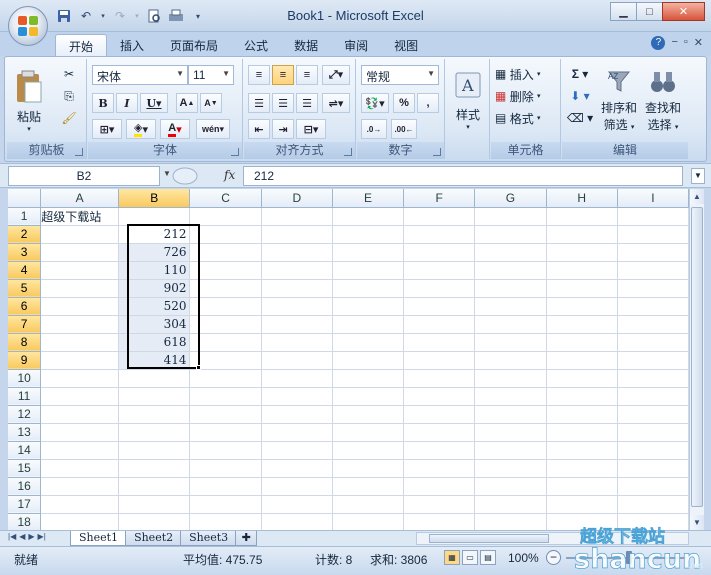 The image size is (711, 575). What do you see at coordinates (154, 414) in the screenshot?
I see `cell-b12` at bounding box center [154, 414].